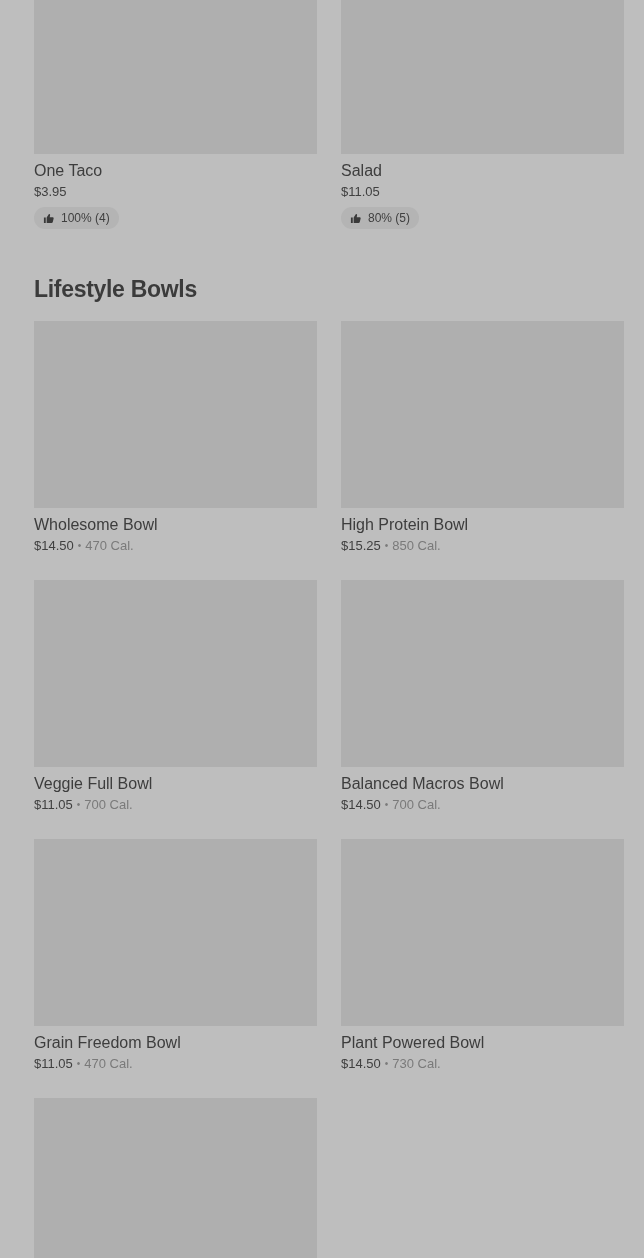  Describe the element at coordinates (482, 784) in the screenshot. I see `item-name: Balanced Macros Bowl` at that location.